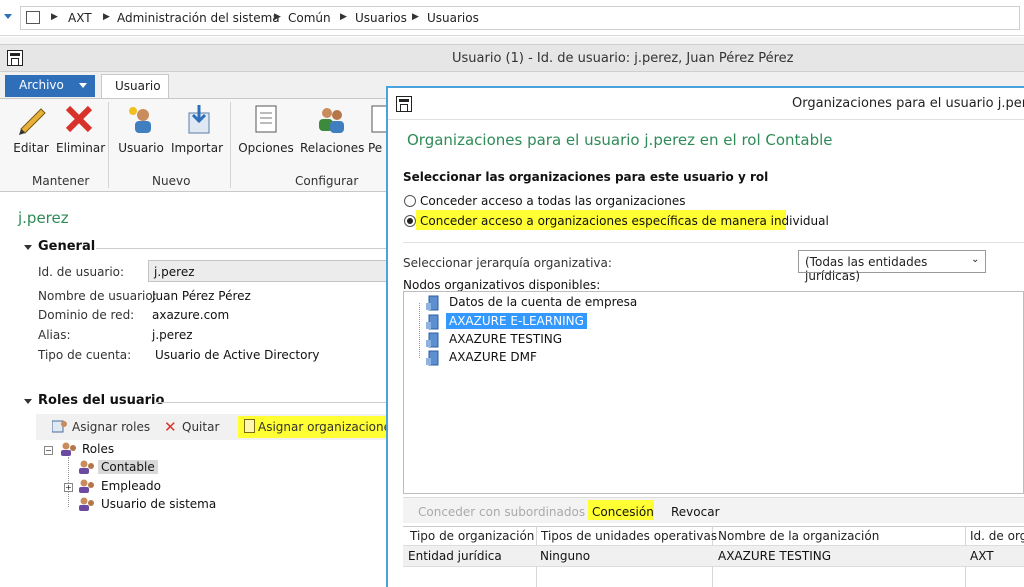 The height and width of the screenshot is (587, 1024). I want to click on relations-label: Relaciones, so click(332, 148).